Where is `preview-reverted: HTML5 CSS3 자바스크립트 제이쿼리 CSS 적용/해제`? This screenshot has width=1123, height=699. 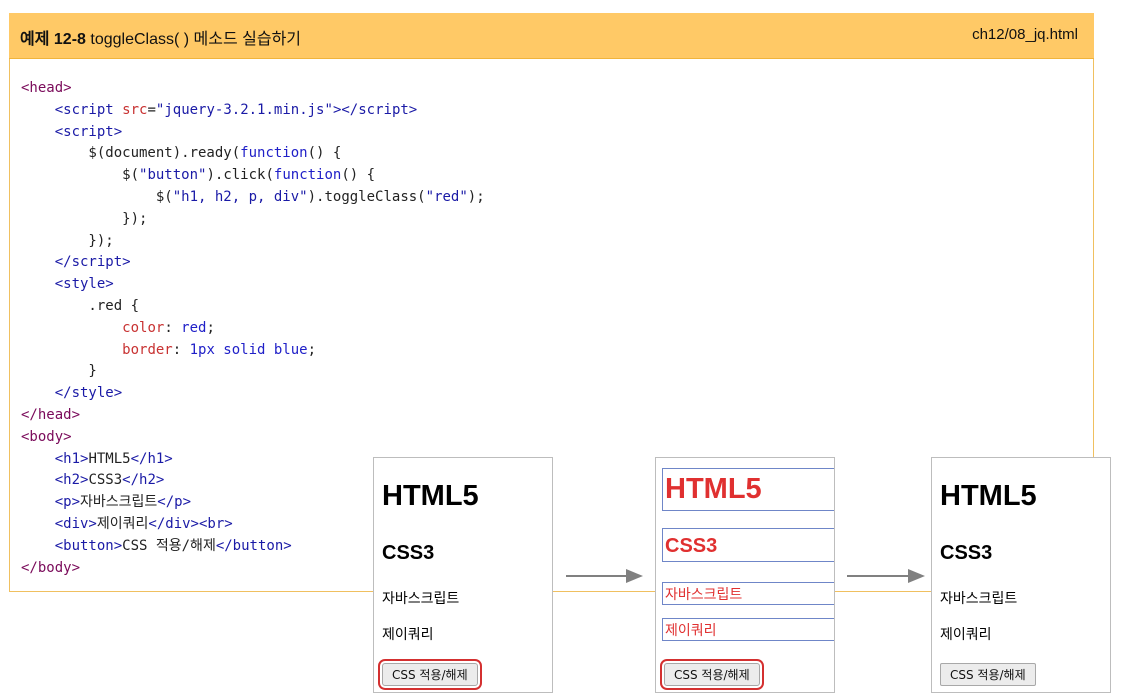
preview-reverted: HTML5 CSS3 자바스크립트 제이쿼리 CSS 적용/해제 is located at coordinates (1021, 575).